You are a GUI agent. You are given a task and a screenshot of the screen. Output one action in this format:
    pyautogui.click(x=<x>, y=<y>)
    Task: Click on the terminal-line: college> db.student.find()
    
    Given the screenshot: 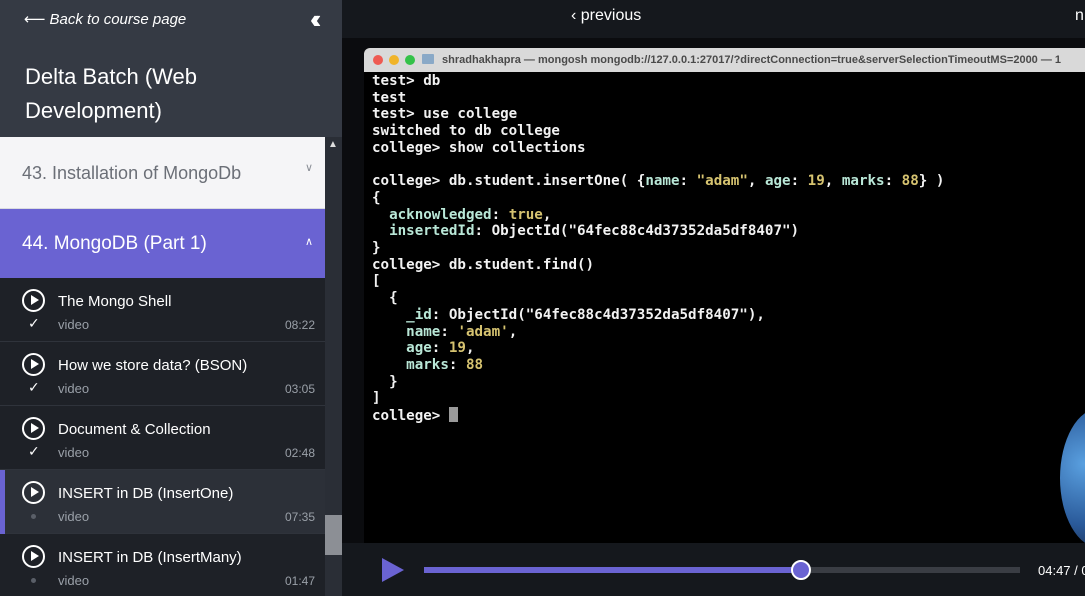 What is the action you would take?
    pyautogui.click(x=483, y=264)
    